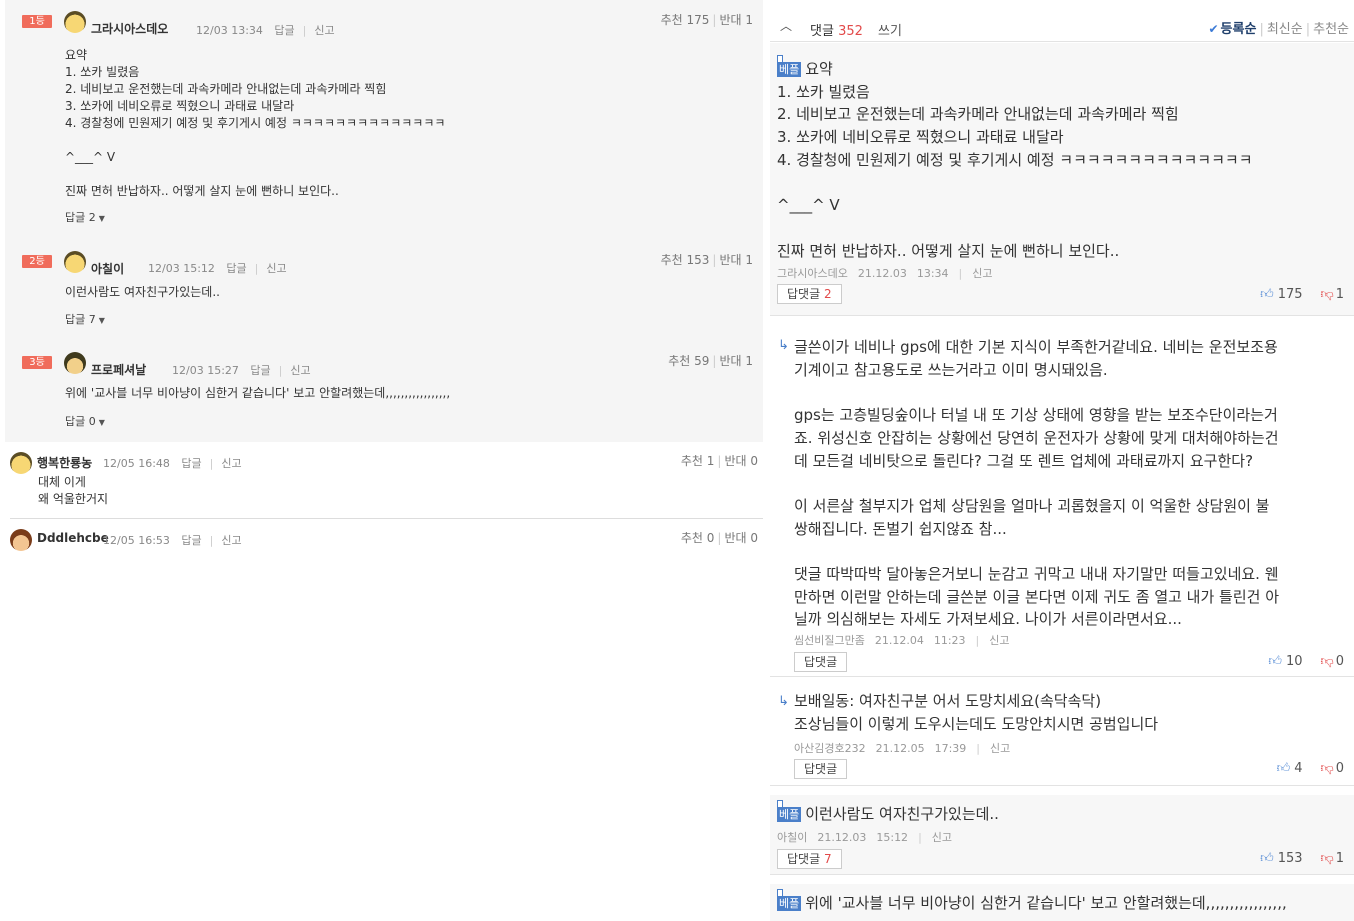 The image size is (1354, 921). What do you see at coordinates (1331, 29) in the screenshot?
I see `sort-recommend: 추천순` at bounding box center [1331, 29].